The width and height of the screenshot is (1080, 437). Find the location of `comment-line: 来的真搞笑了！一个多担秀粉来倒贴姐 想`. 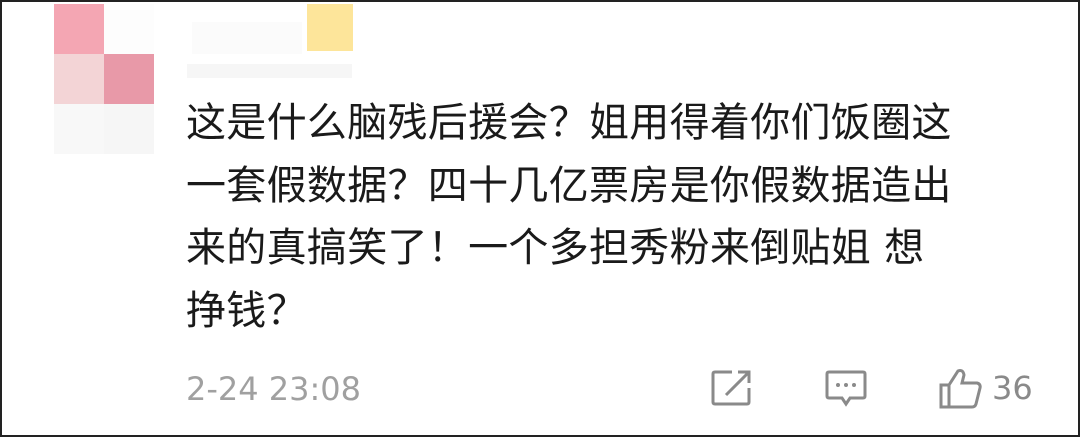

comment-line: 来的真搞笑了！一个多担秀粉来倒贴姐 想 is located at coordinates (555, 248).